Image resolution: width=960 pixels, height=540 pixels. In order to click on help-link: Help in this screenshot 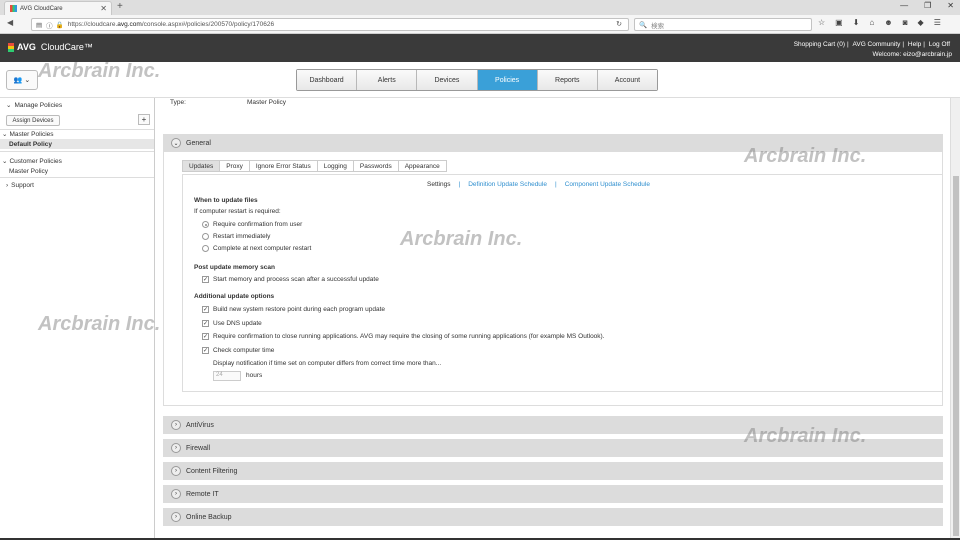, I will do `click(914, 44)`.